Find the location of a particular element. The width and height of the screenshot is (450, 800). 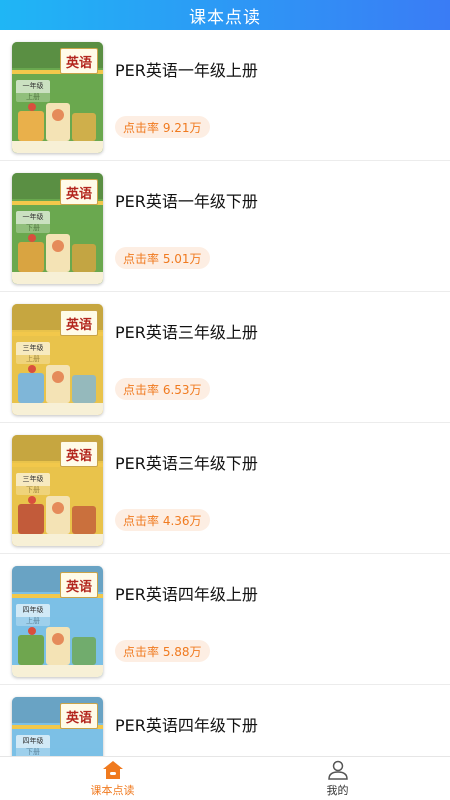

tab-label: 课本点读 is located at coordinates (112, 790).